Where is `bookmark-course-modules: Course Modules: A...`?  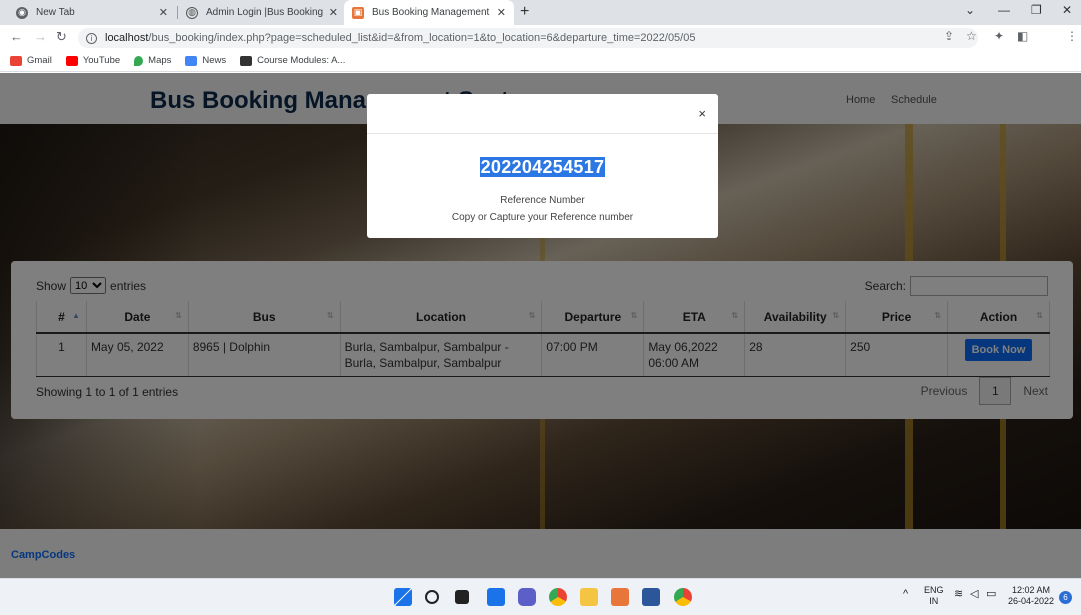
bookmark-course-modules: Course Modules: A... is located at coordinates (292, 60).